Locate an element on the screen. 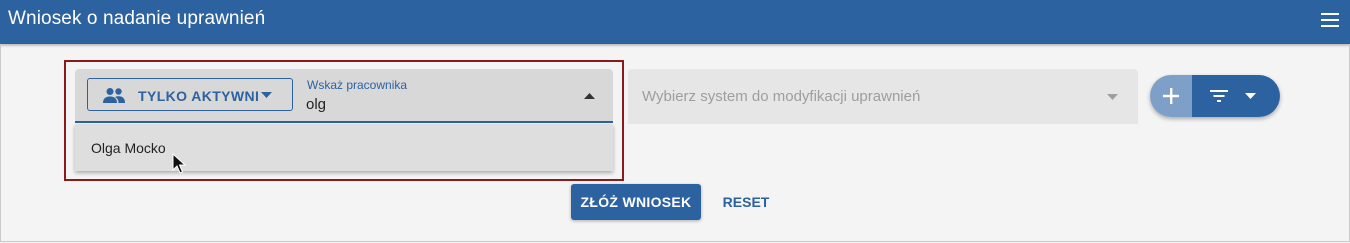 The height and width of the screenshot is (243, 1350). add-button is located at coordinates (1171, 96).